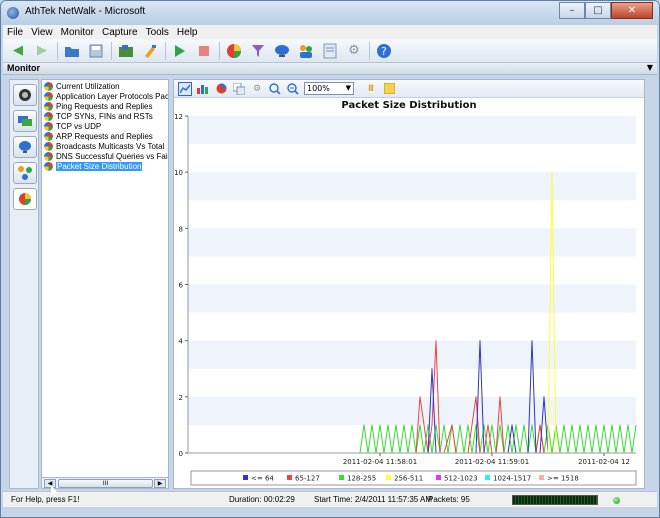  What do you see at coordinates (203, 89) in the screenshot?
I see `bar-chart-icon` at bounding box center [203, 89].